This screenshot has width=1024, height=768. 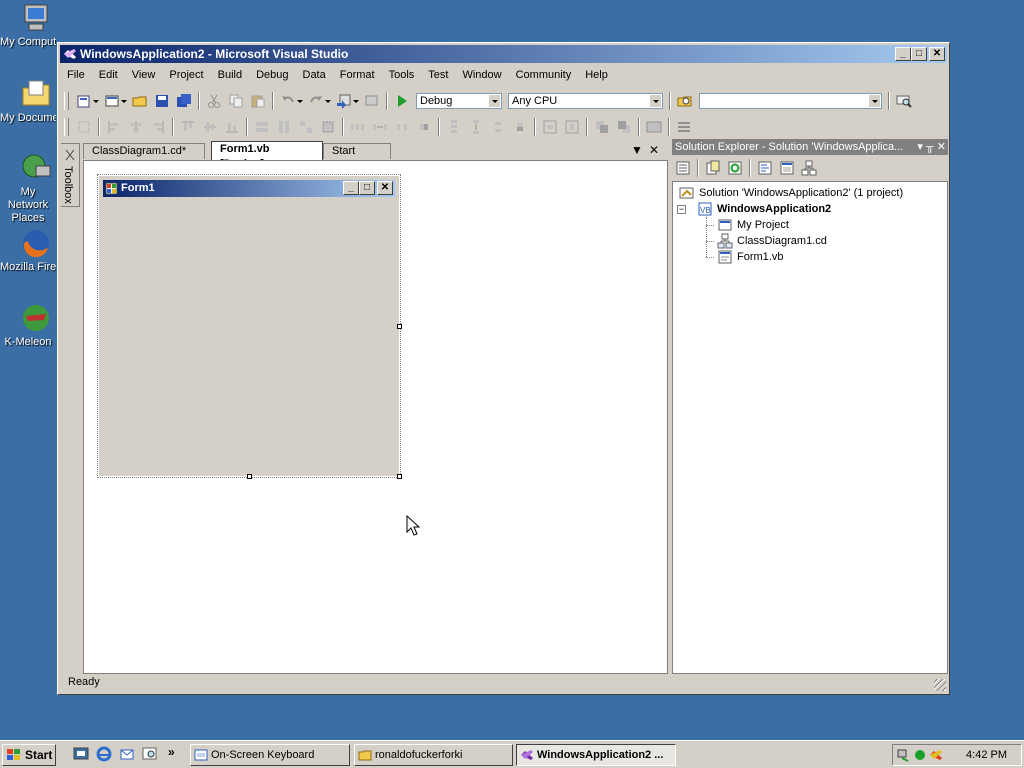 I want to click on save-icon, so click(x=162, y=101).